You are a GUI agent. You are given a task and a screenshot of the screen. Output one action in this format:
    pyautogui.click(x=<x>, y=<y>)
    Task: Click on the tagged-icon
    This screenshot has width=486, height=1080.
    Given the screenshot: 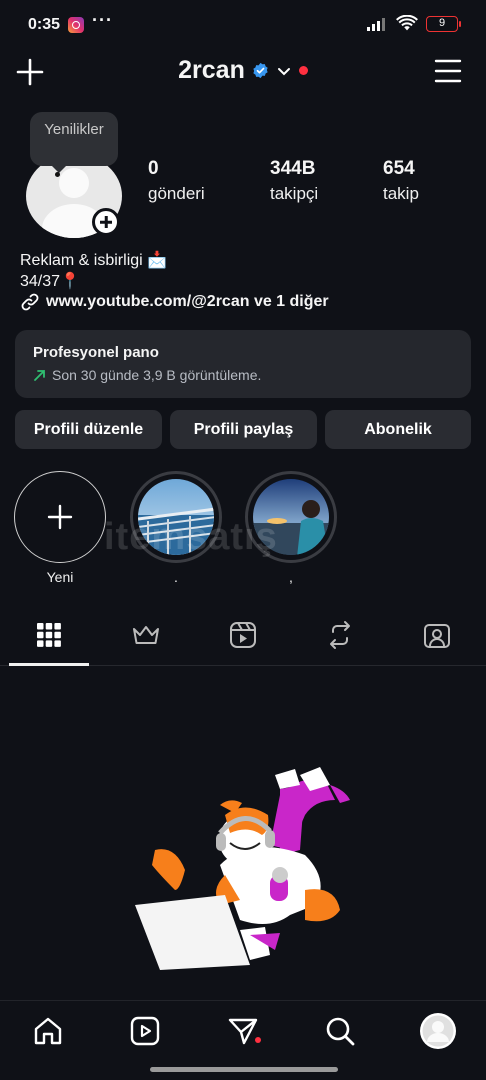 What is the action you would take?
    pyautogui.click(x=437, y=635)
    